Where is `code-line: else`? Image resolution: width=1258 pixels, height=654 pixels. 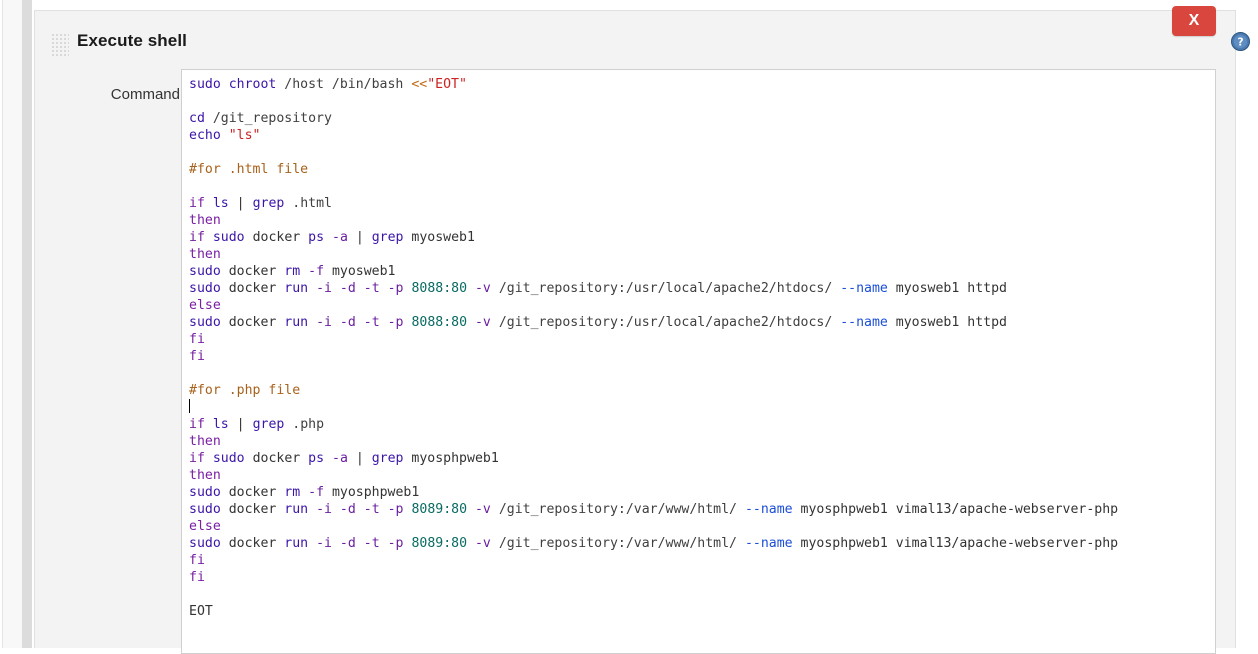
code-line: else is located at coordinates (702, 305).